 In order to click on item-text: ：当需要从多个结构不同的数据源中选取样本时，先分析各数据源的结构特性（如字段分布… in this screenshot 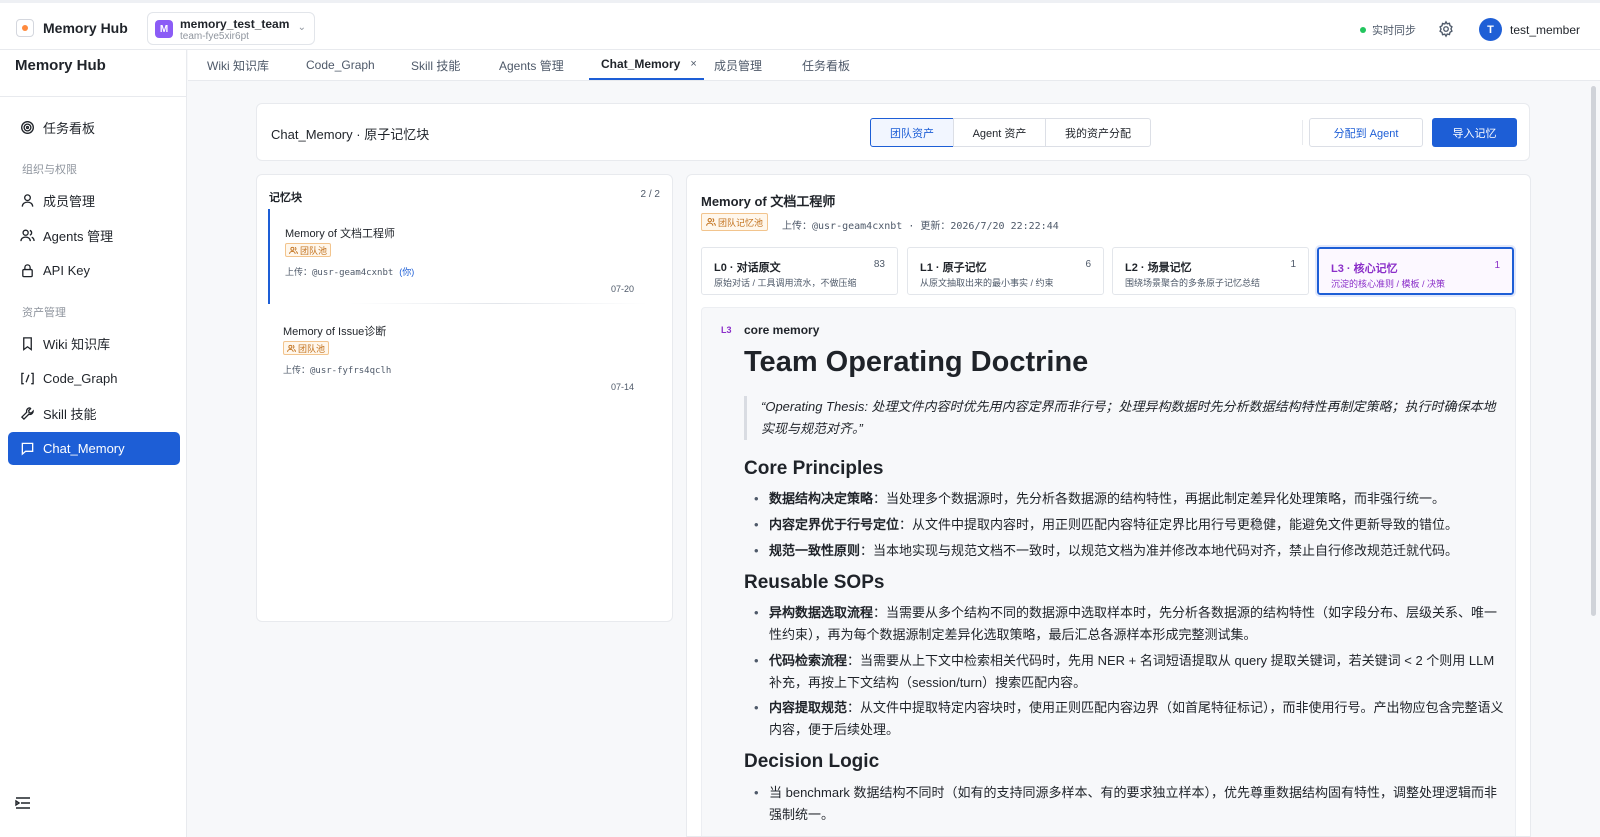, I will do `click(1133, 623)`.